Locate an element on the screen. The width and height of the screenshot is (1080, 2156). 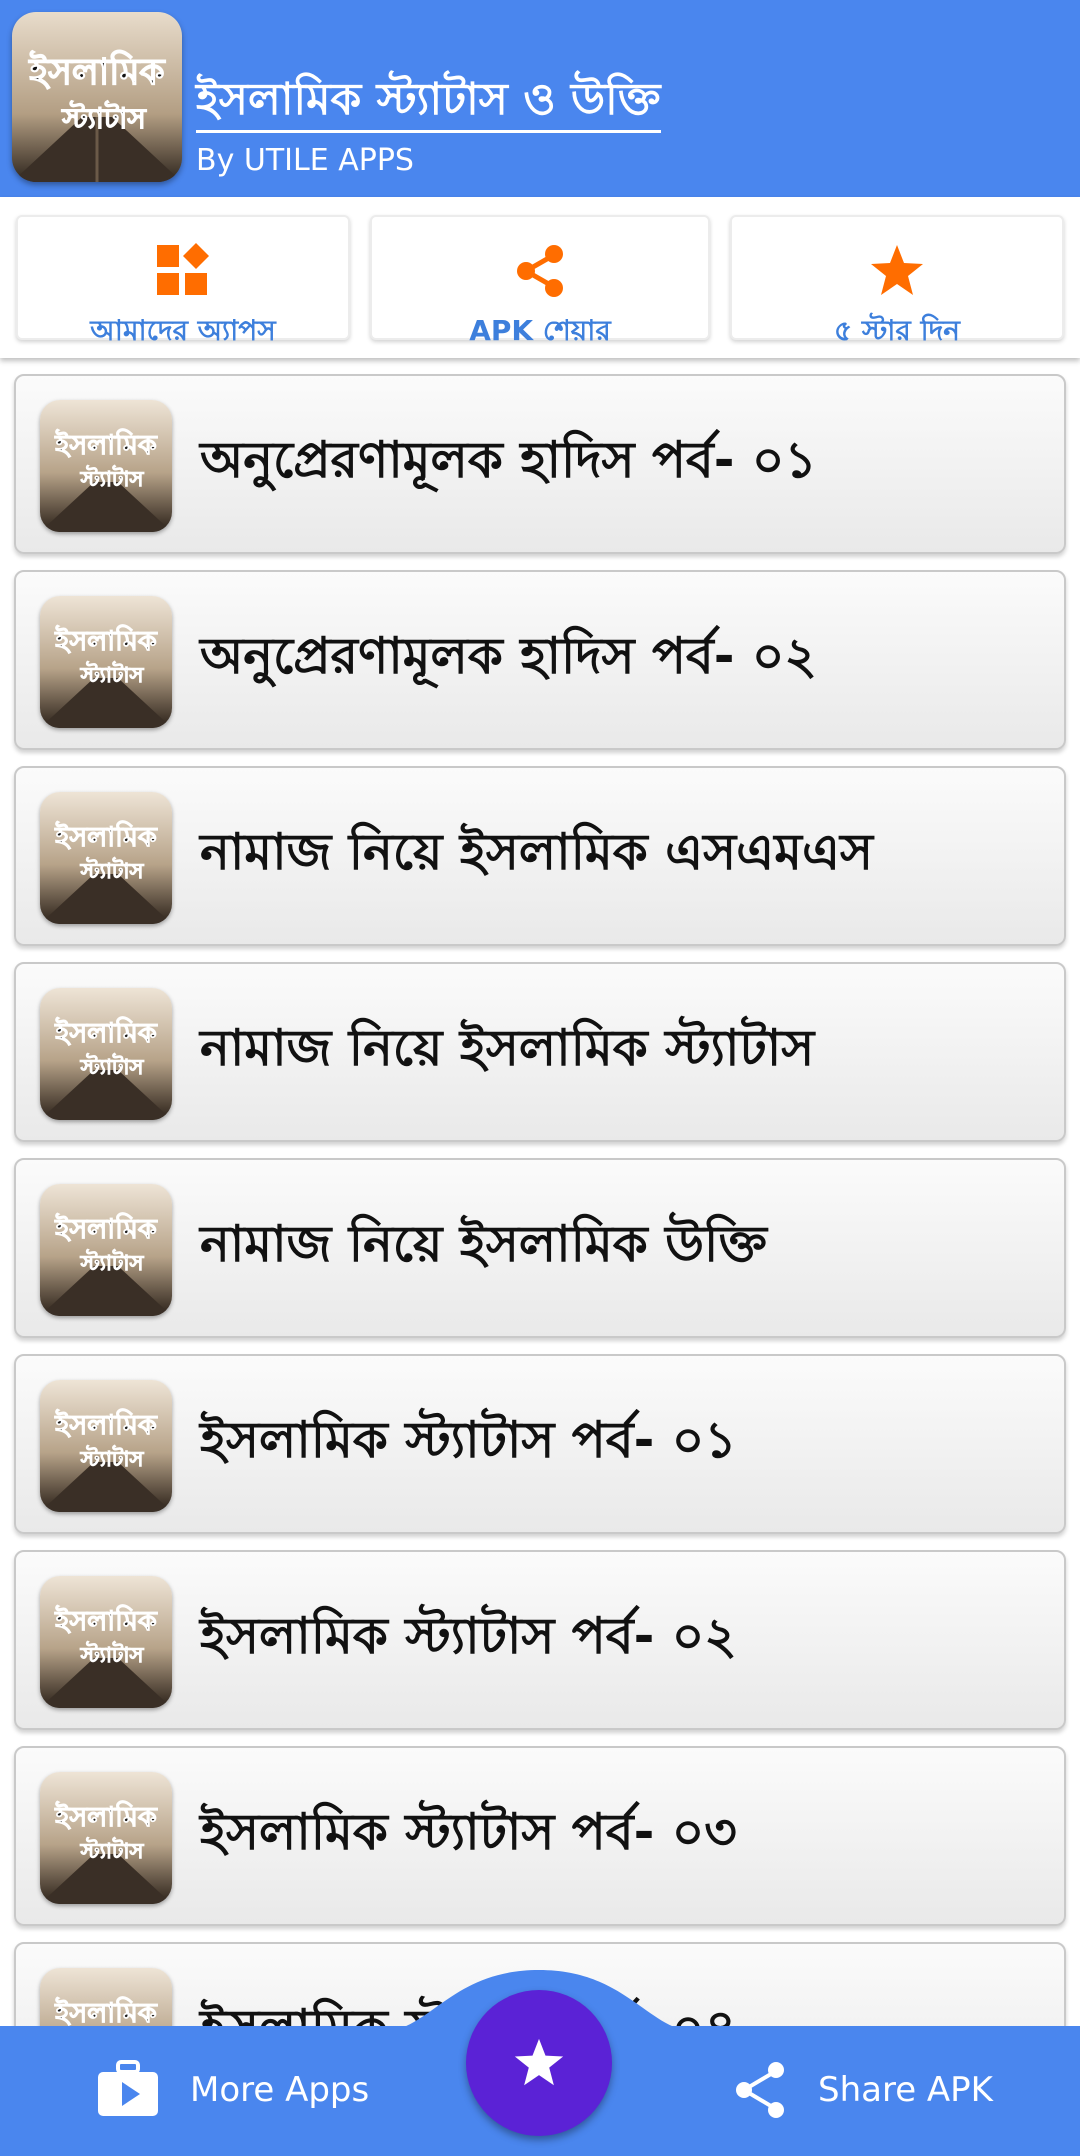
app-subtitle: By UTILE APPS is located at coordinates (305, 160).